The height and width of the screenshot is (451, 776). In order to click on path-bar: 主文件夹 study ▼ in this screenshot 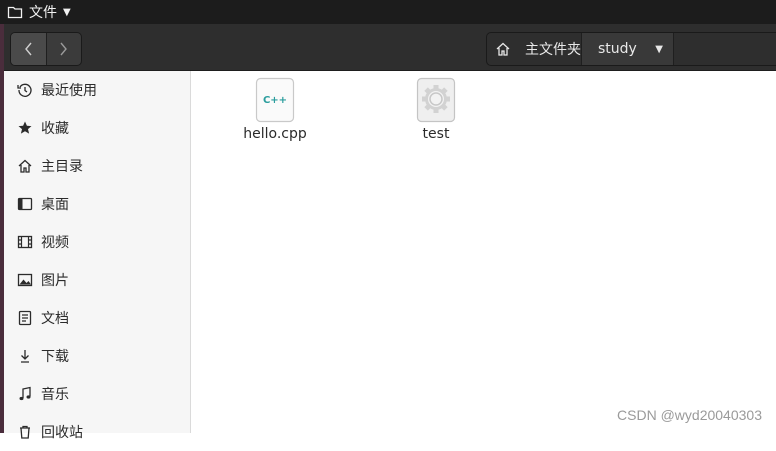, I will do `click(631, 49)`.